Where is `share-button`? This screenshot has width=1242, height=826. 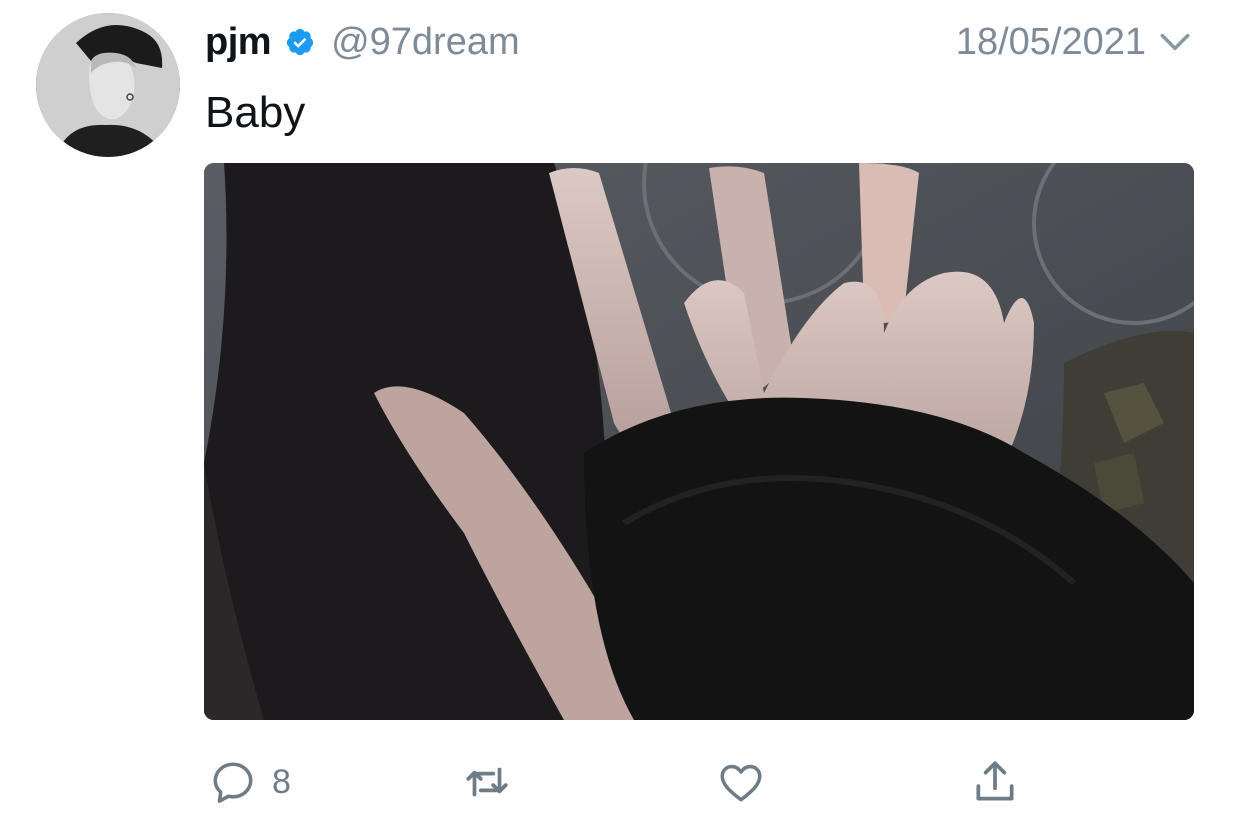
share-button is located at coordinates (995, 782).